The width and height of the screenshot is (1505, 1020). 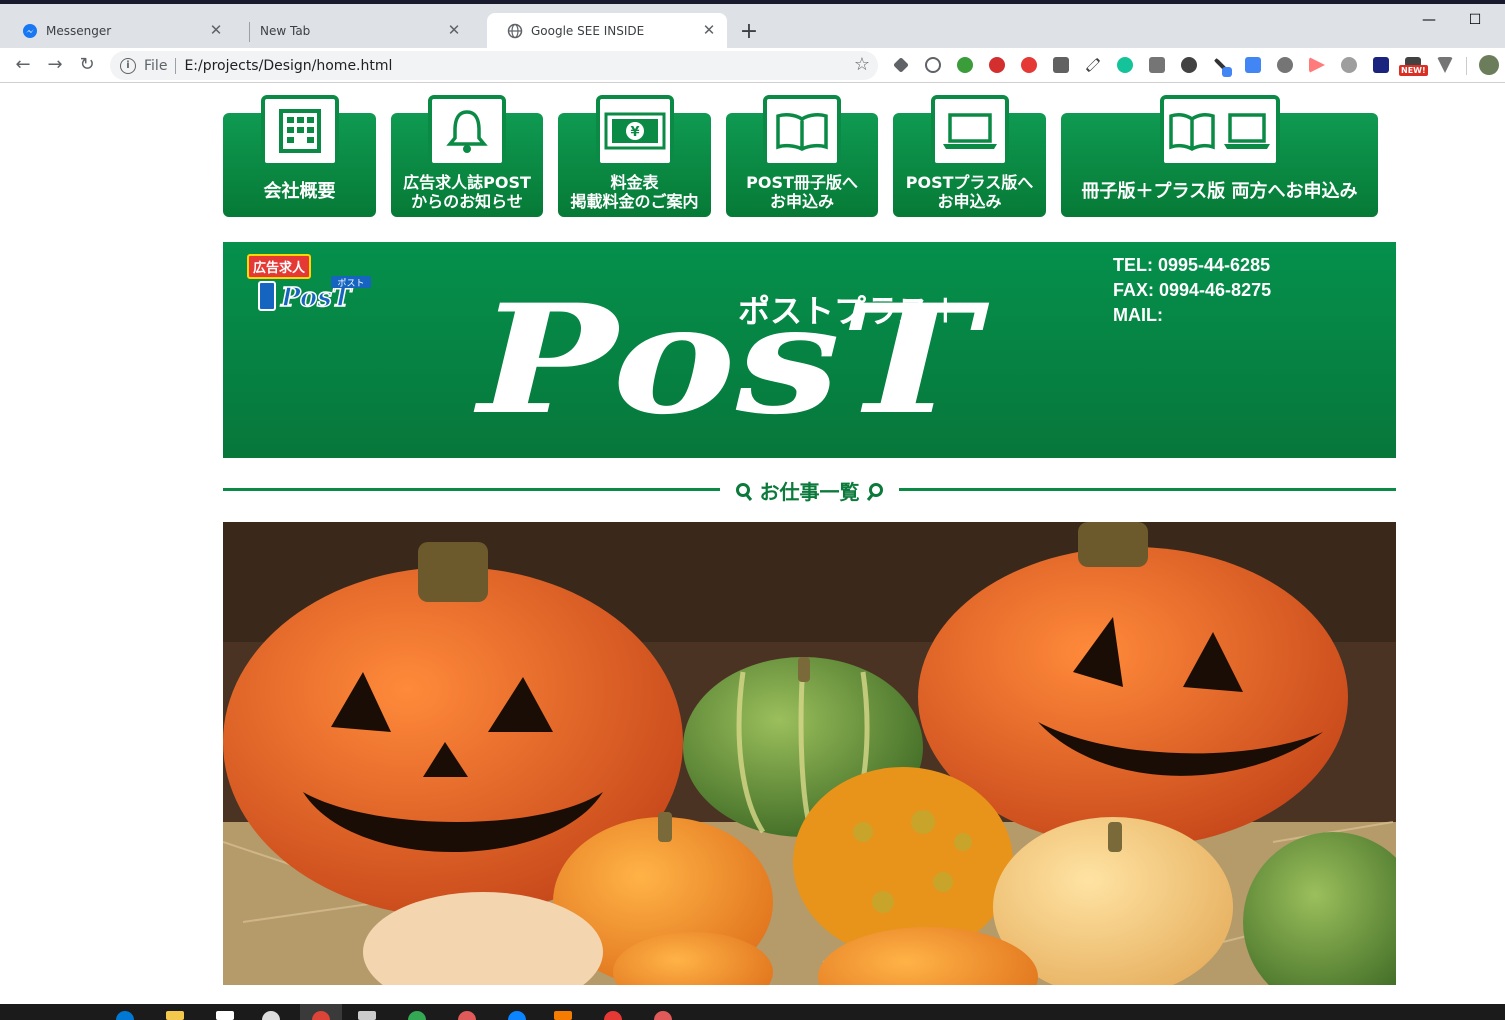 What do you see at coordinates (417, 1015) in the screenshot?
I see `green-app-icon` at bounding box center [417, 1015].